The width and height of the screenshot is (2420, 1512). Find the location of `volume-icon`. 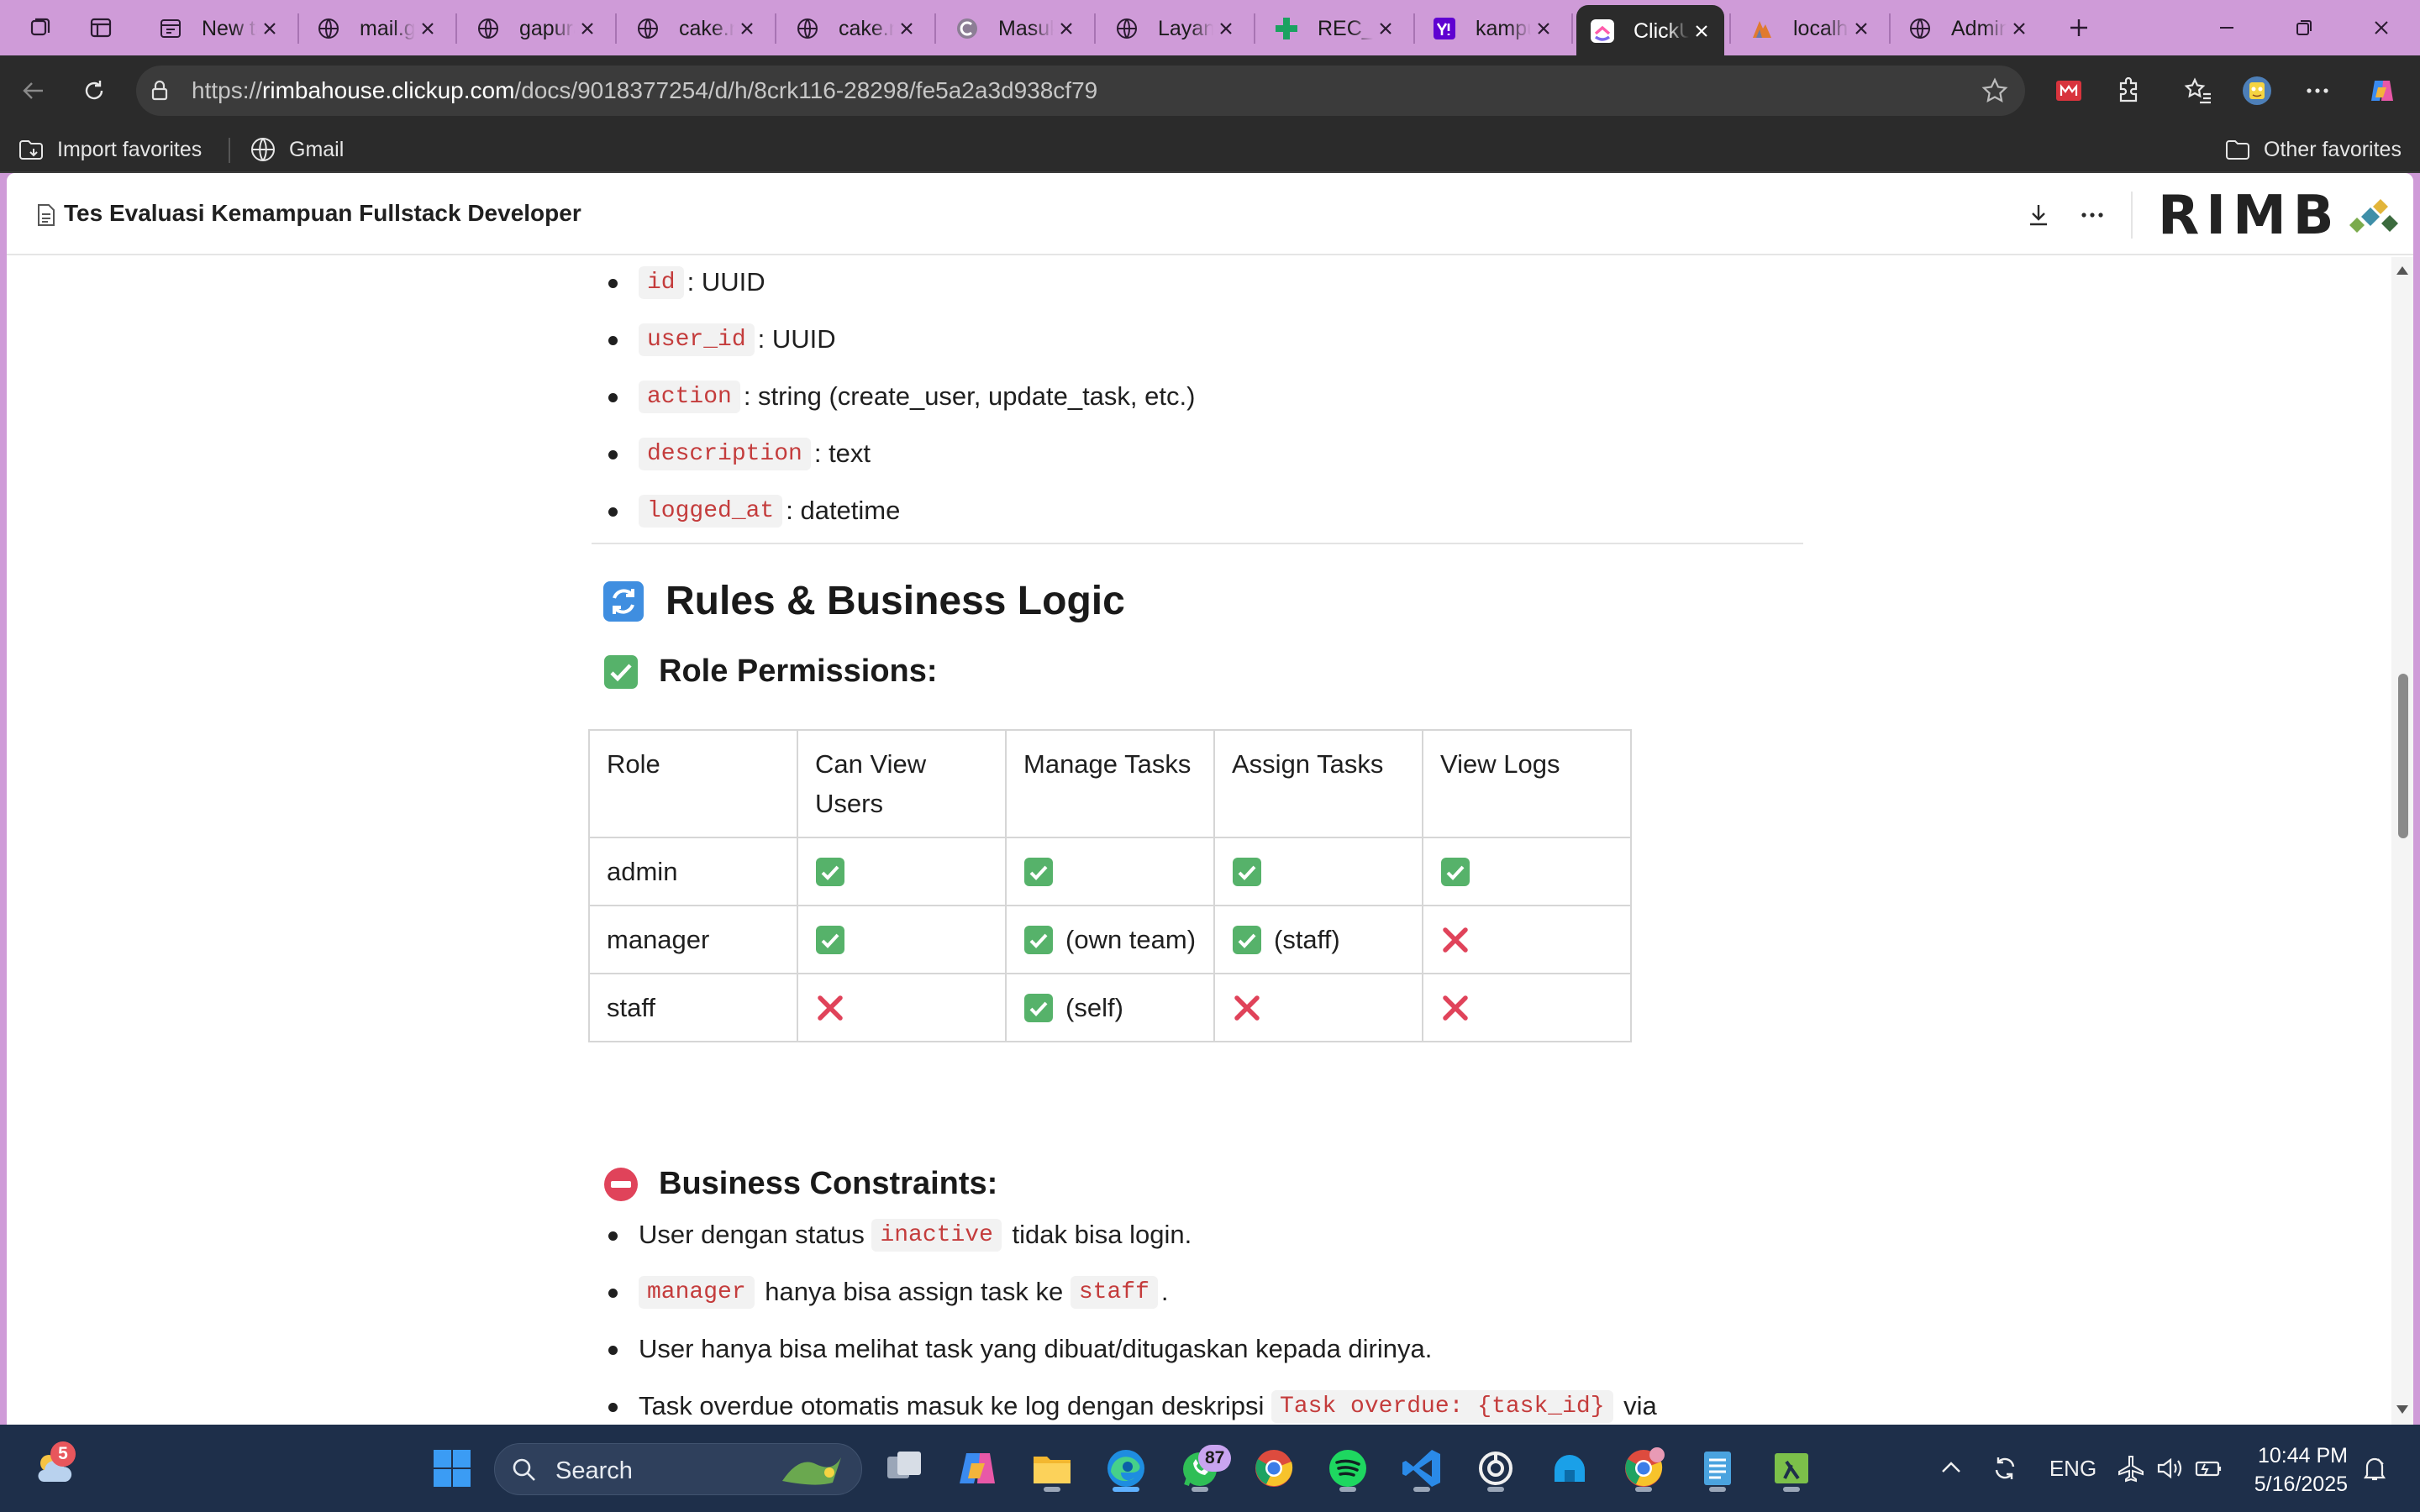

volume-icon is located at coordinates (2169, 1468).